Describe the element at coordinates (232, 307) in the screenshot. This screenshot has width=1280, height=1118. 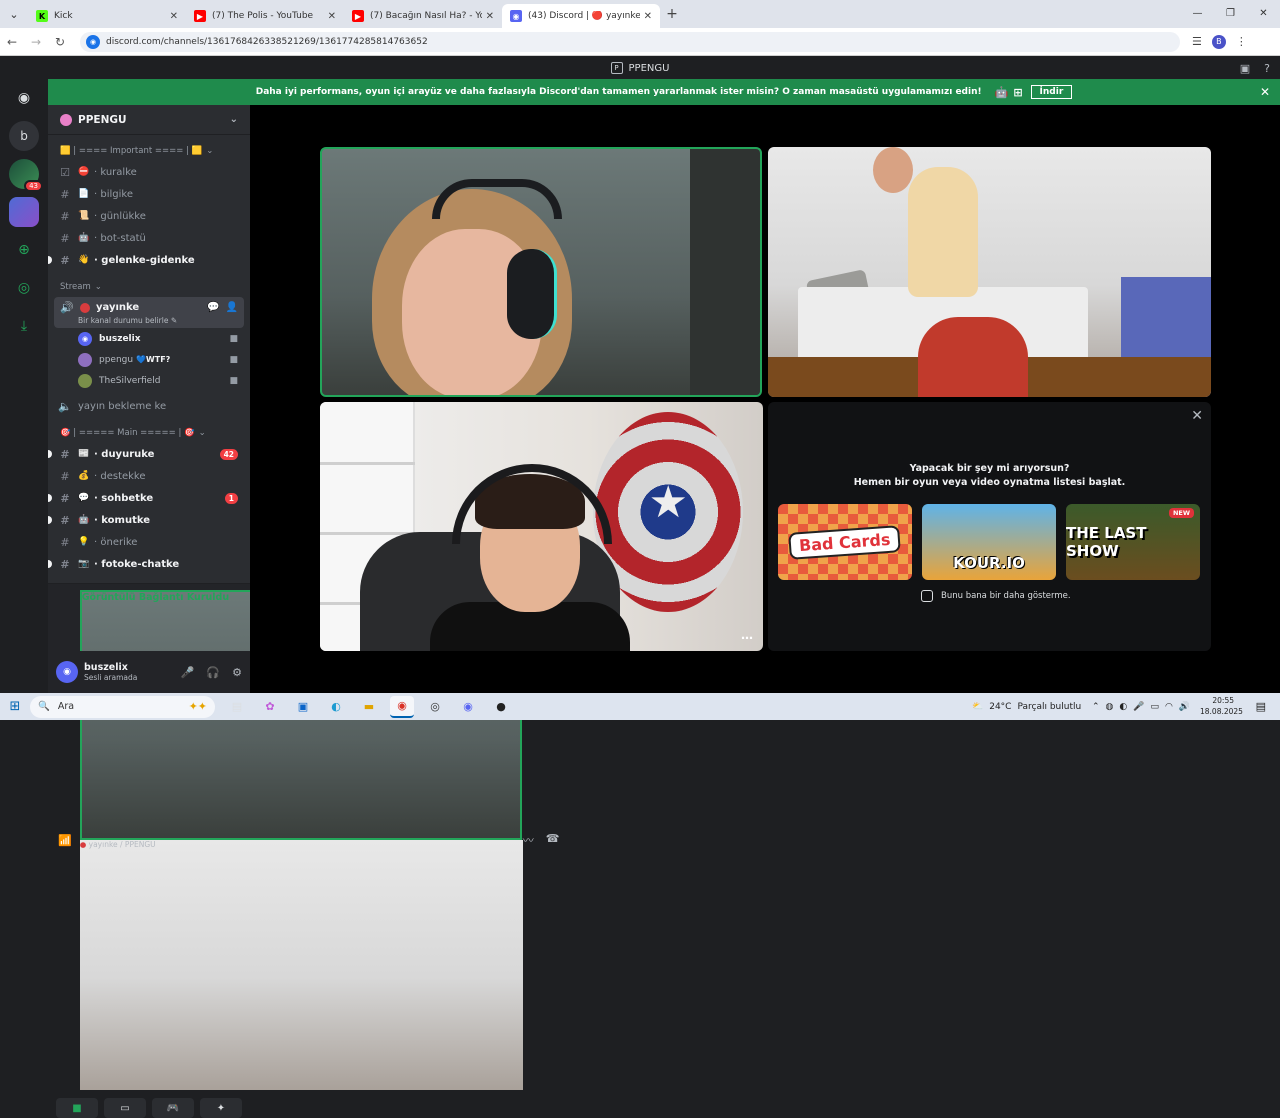
I see `invite-icon: 👤` at that location.